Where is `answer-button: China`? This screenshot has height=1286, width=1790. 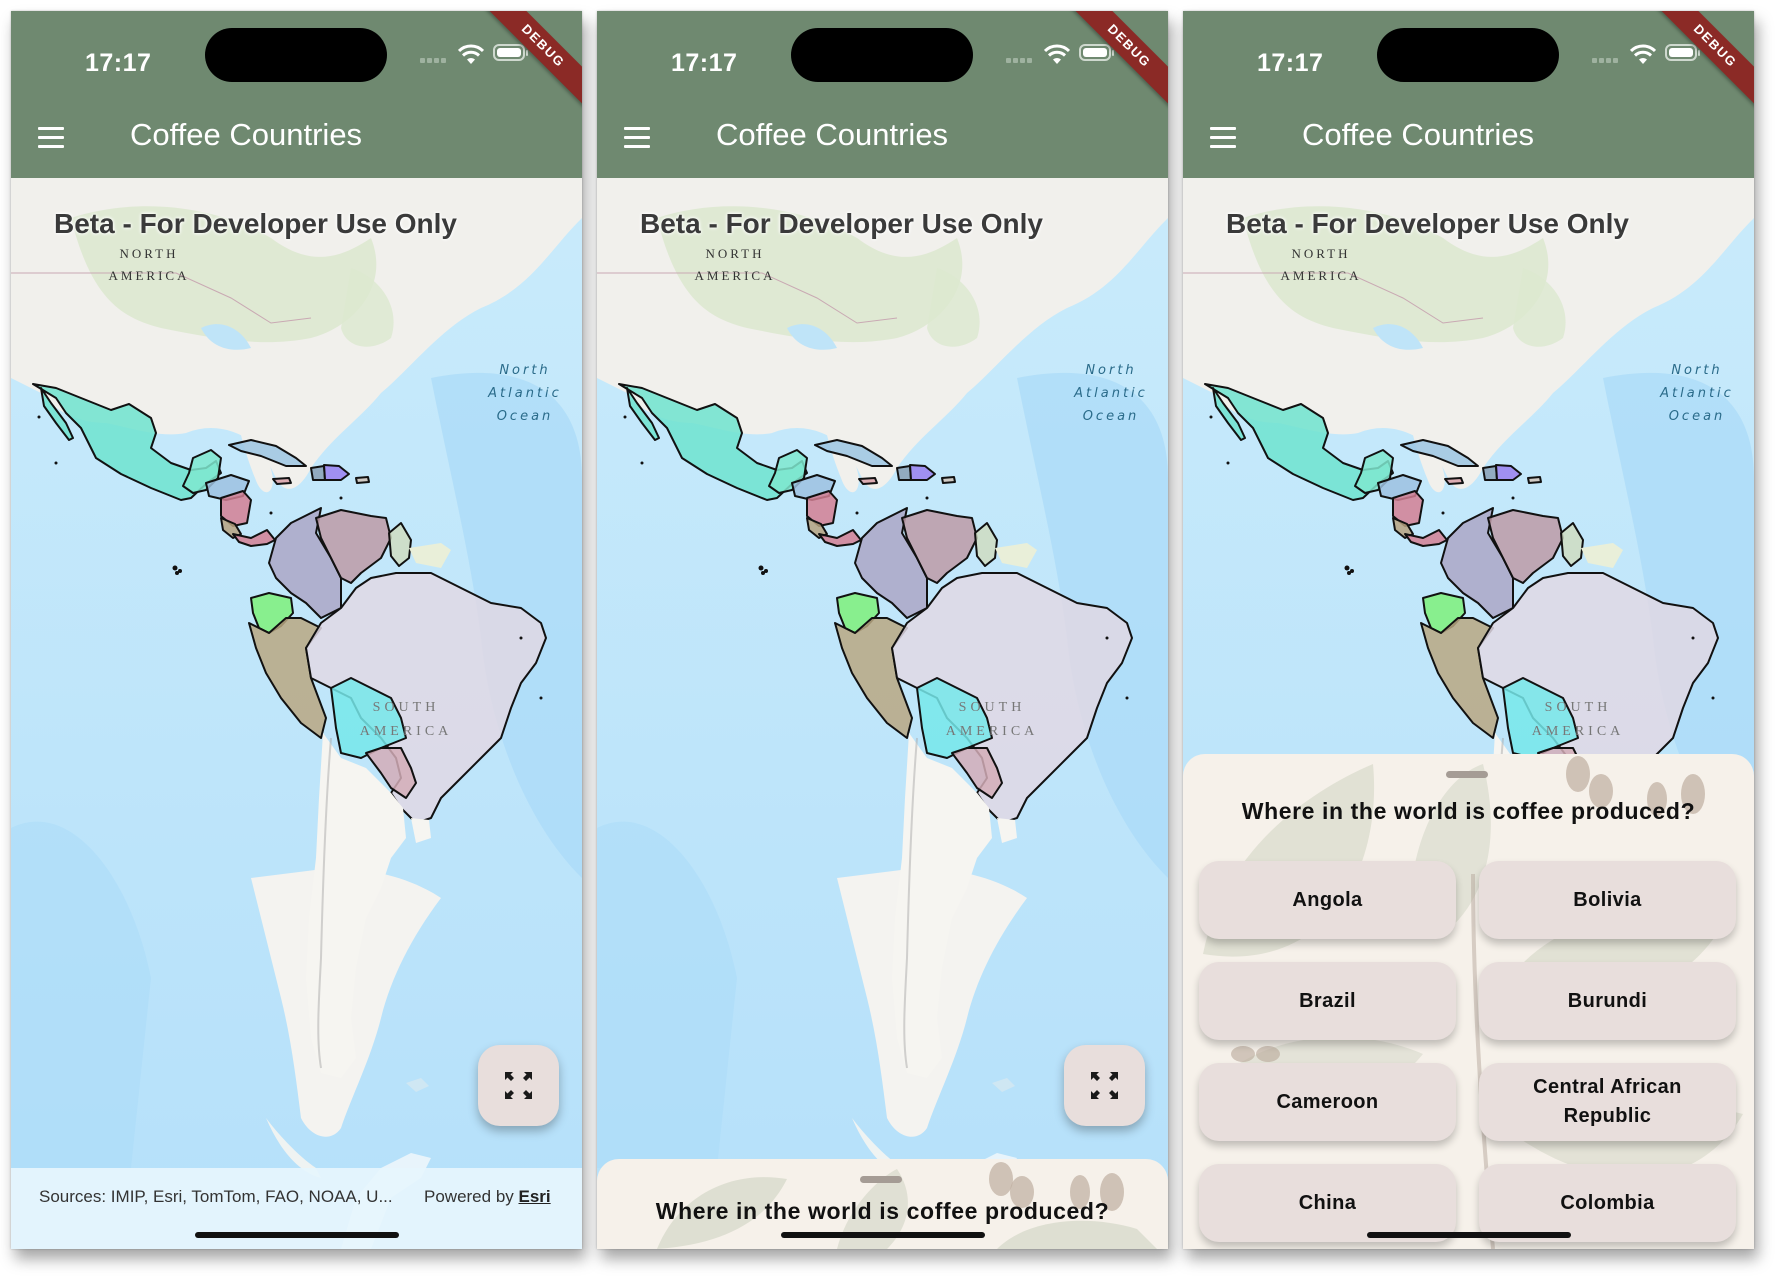 answer-button: China is located at coordinates (1327, 1203).